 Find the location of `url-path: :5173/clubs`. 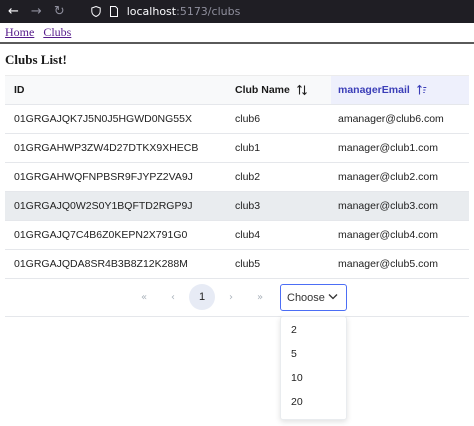

url-path: :5173/clubs is located at coordinates (208, 11).